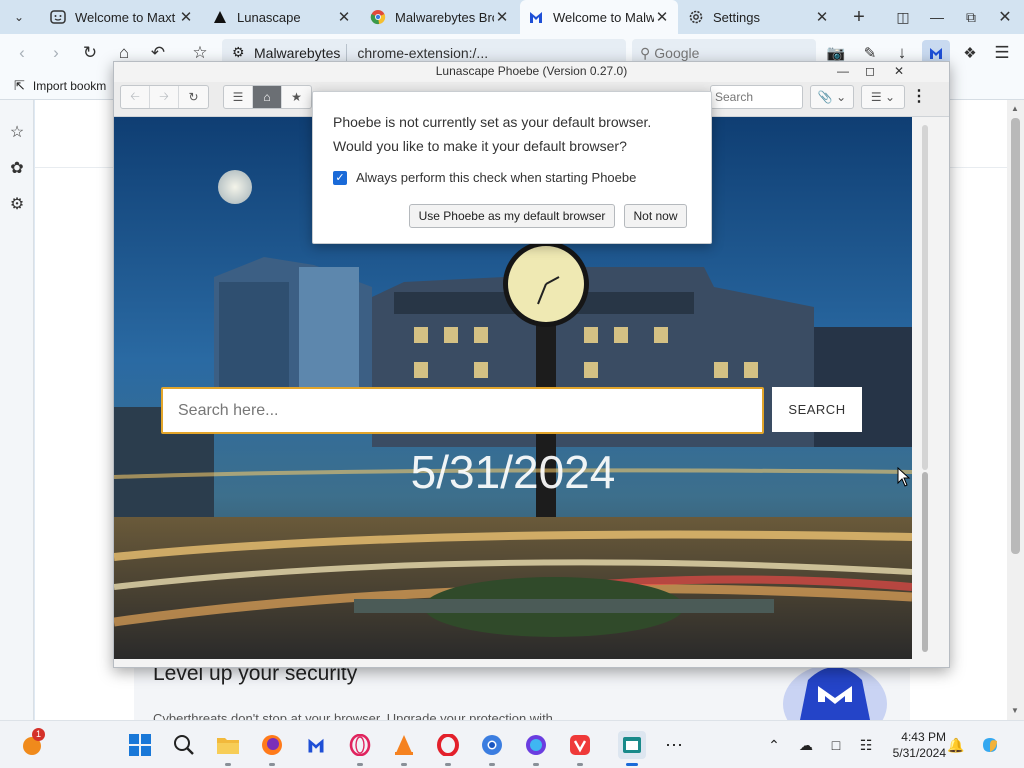 The width and height of the screenshot is (1024, 768). I want to click on home-icon: ⌂, so click(267, 97).